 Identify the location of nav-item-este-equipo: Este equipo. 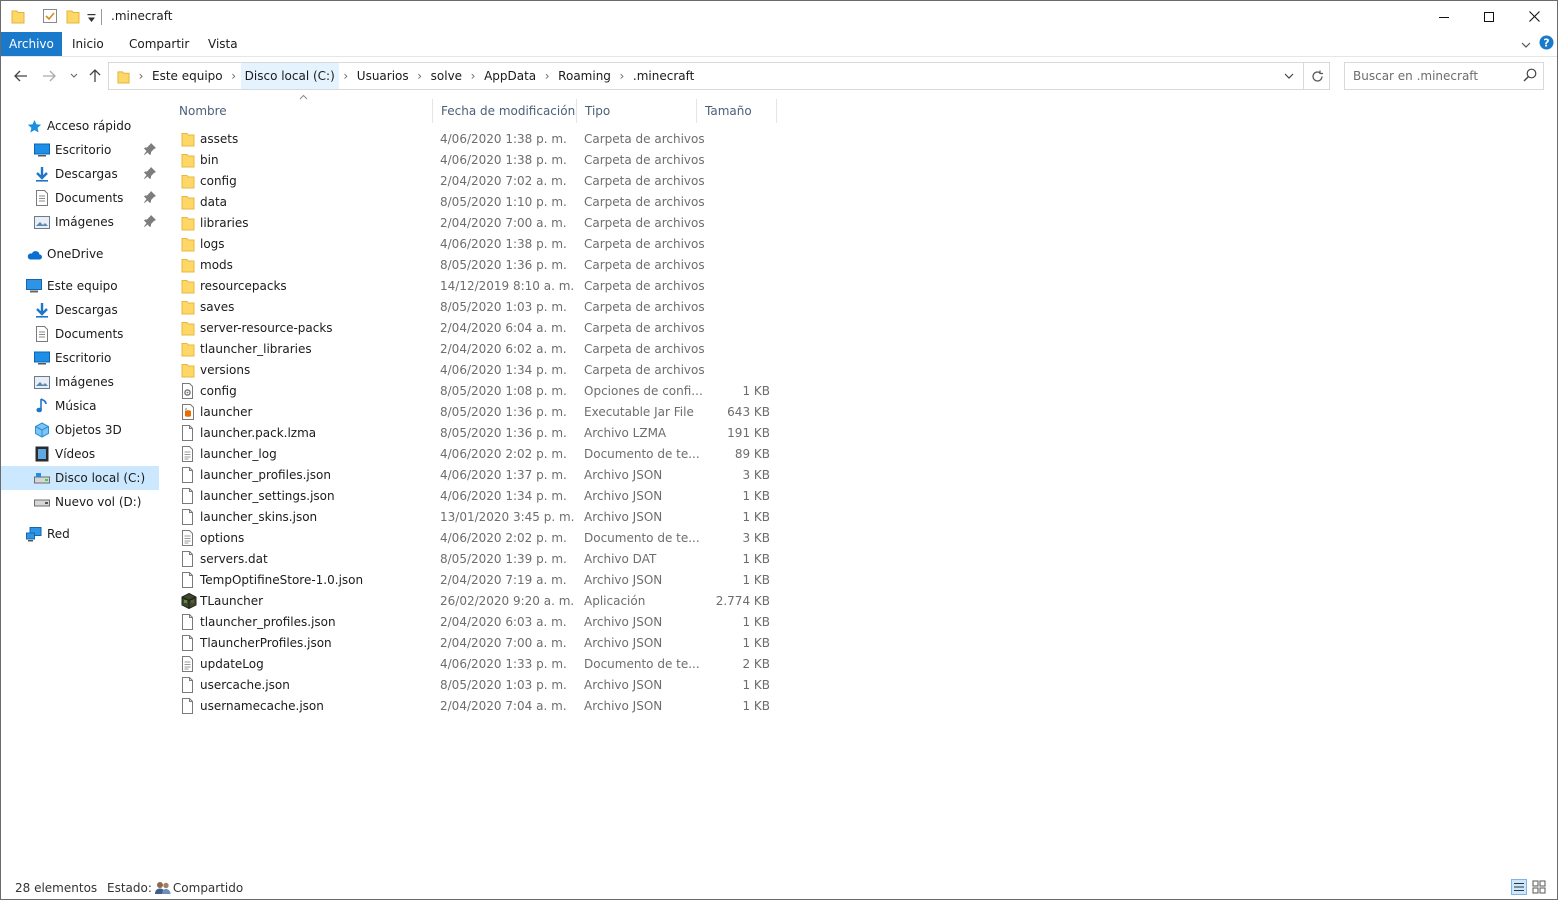
(80, 286).